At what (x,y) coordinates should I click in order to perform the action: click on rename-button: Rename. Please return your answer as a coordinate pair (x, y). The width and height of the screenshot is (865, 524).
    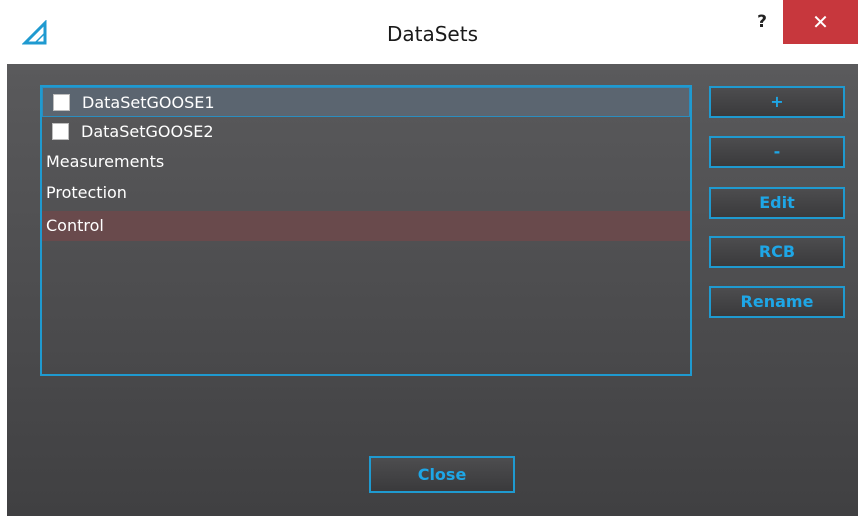
    Looking at the image, I should click on (777, 302).